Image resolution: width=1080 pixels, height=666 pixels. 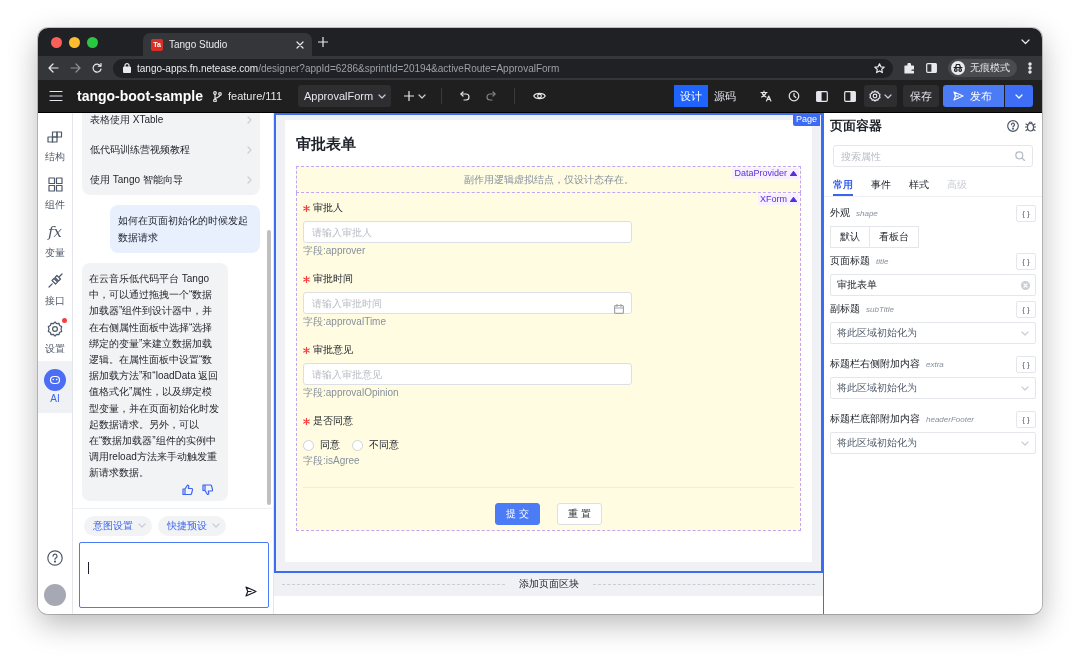 I want to click on forward-icon, so click(x=75, y=68).